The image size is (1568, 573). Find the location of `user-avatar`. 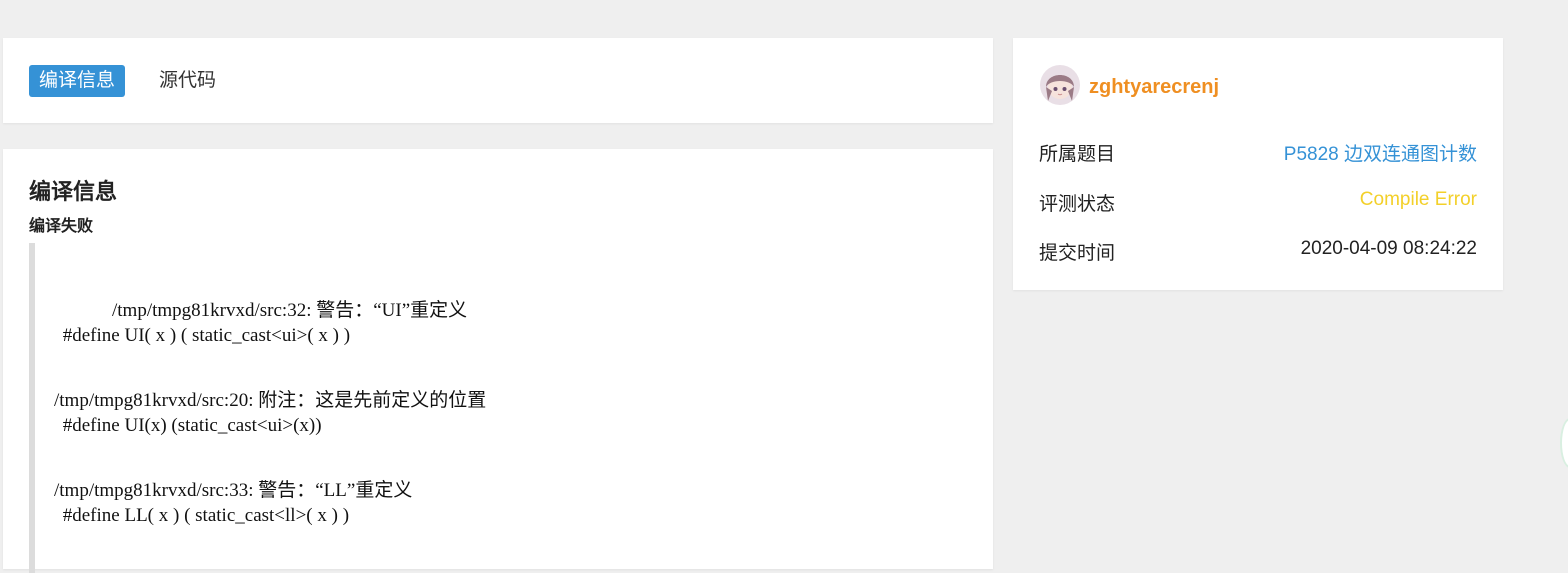

user-avatar is located at coordinates (1060, 85).